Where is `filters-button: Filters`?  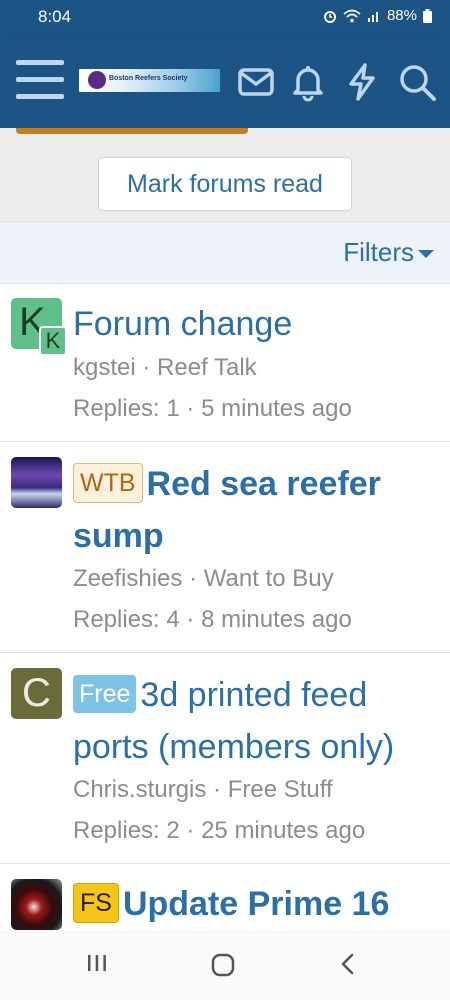
filters-button: Filters is located at coordinates (388, 252).